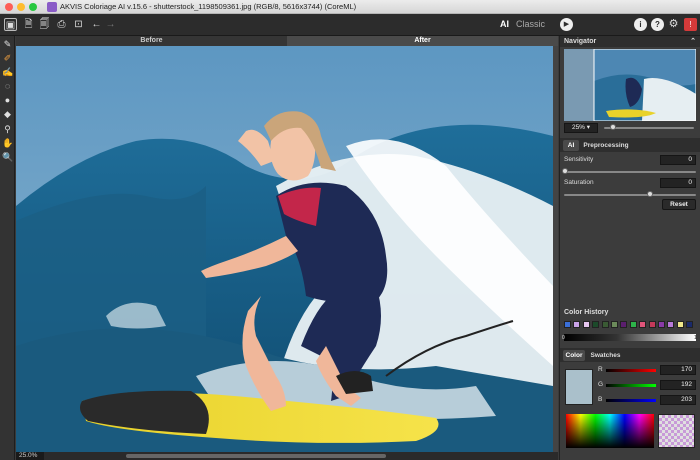  Describe the element at coordinates (579, 159) in the screenshot. I see `sensitivity-label: Sensitivity` at that location.